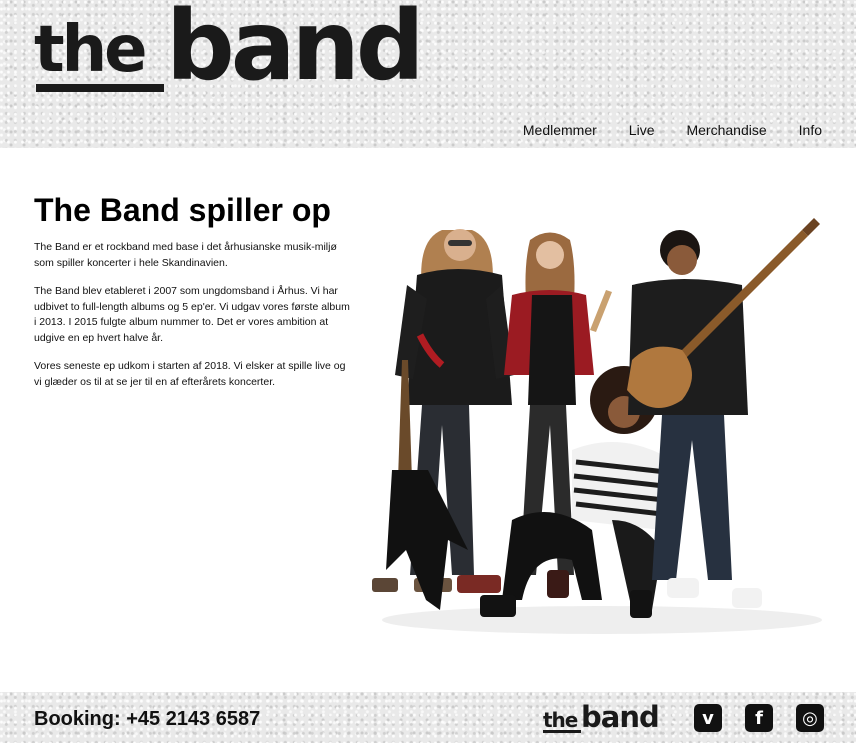 This screenshot has width=856, height=743. I want to click on logo-underline, so click(100, 88).